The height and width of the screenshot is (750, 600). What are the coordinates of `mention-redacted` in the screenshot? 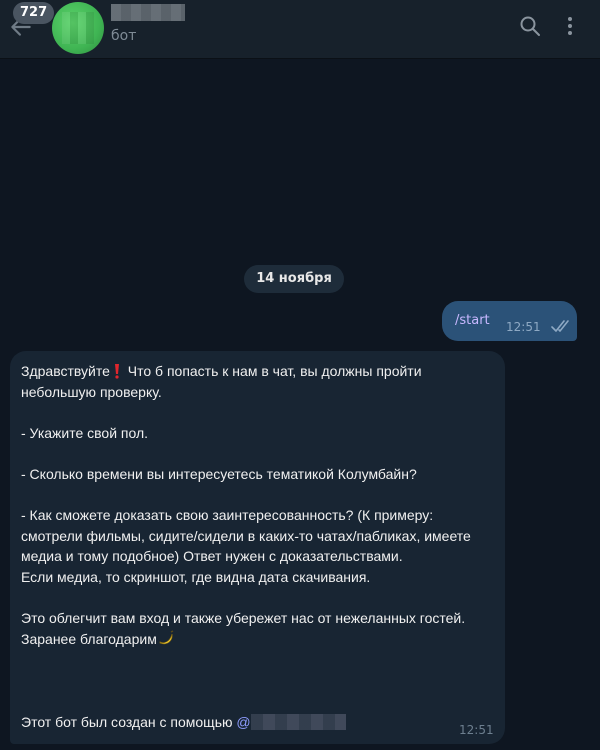 It's located at (298, 722).